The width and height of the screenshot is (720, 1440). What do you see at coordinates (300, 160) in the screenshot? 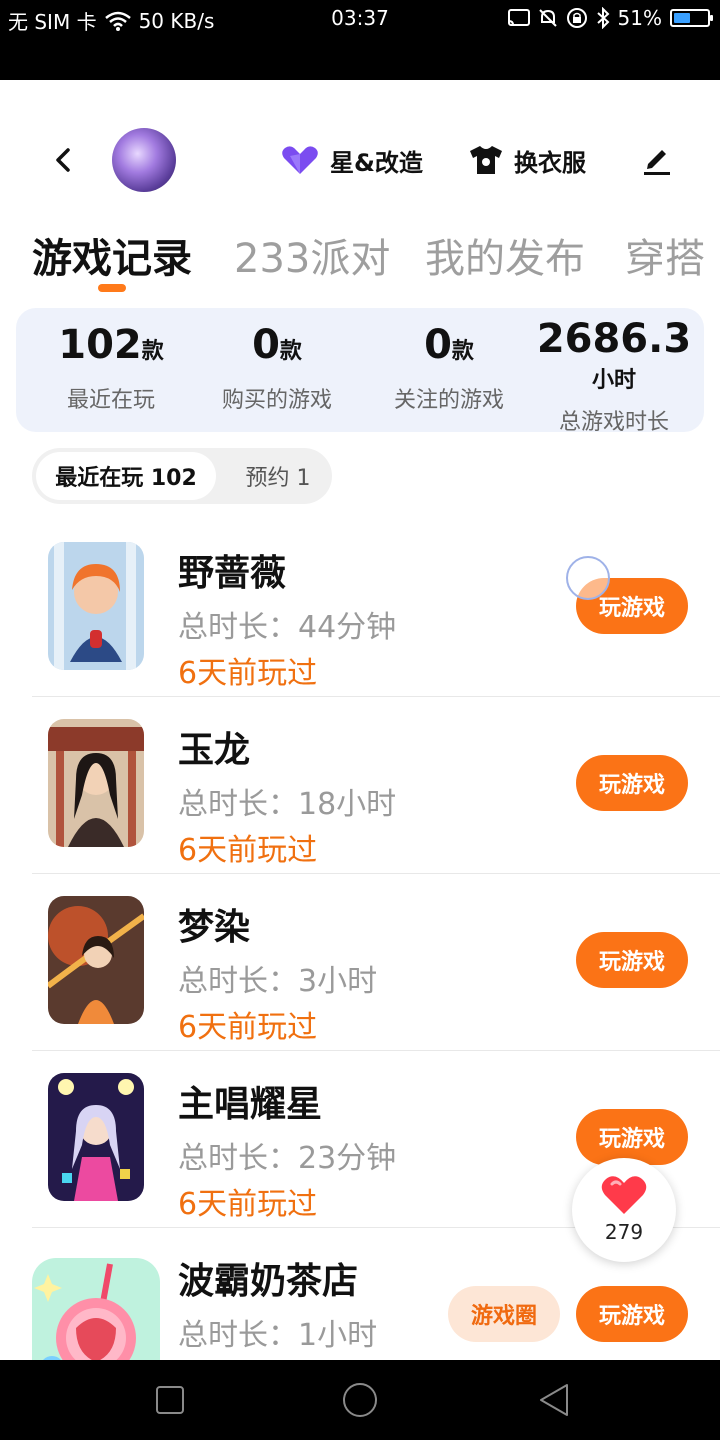
I see `heart-gem-icon` at bounding box center [300, 160].